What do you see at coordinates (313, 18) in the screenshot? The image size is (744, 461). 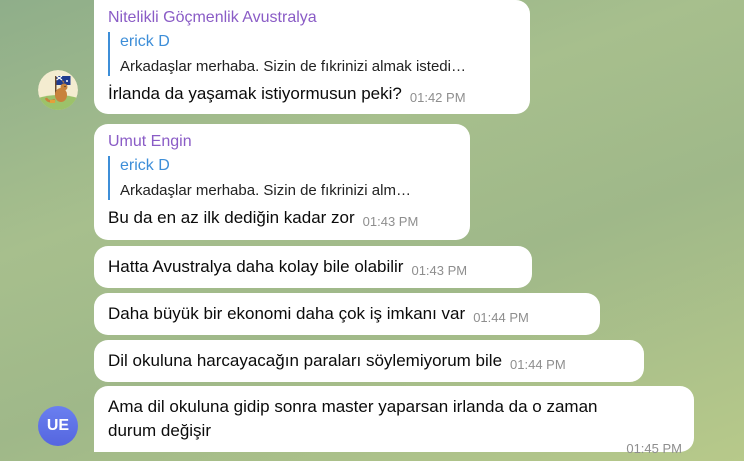 I see `sender-name: Nitelikli Göçmenlik Avustralya` at bounding box center [313, 18].